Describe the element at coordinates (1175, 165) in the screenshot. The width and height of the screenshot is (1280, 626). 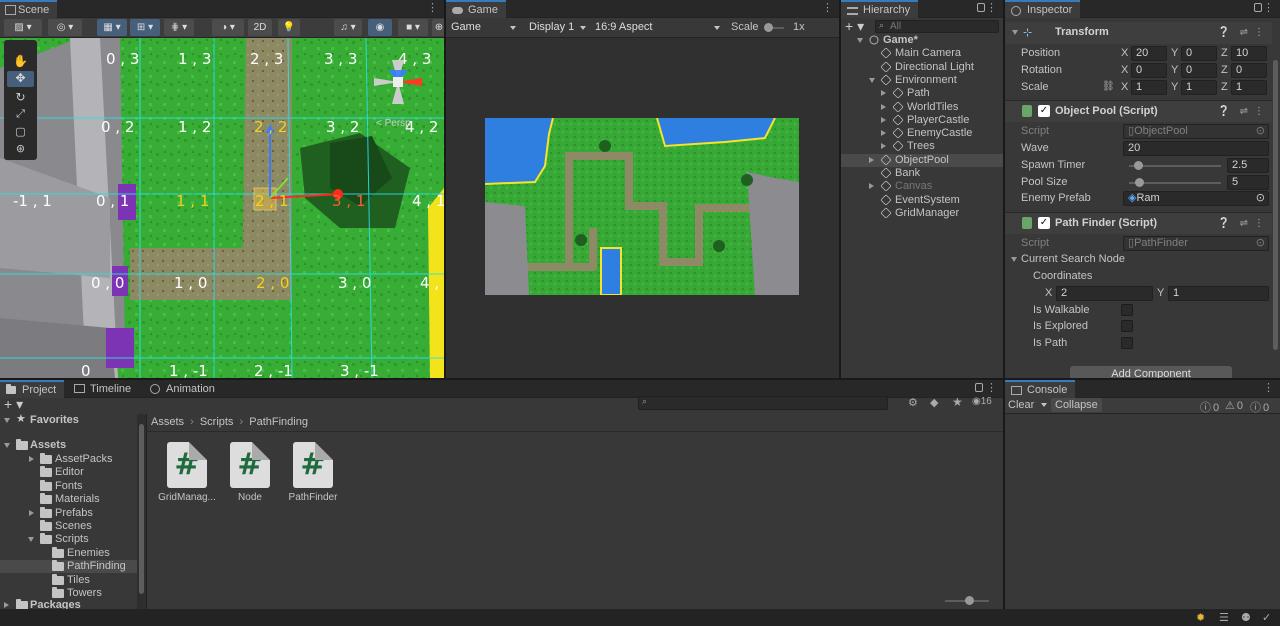
I see `spawn-timer-slider` at that location.